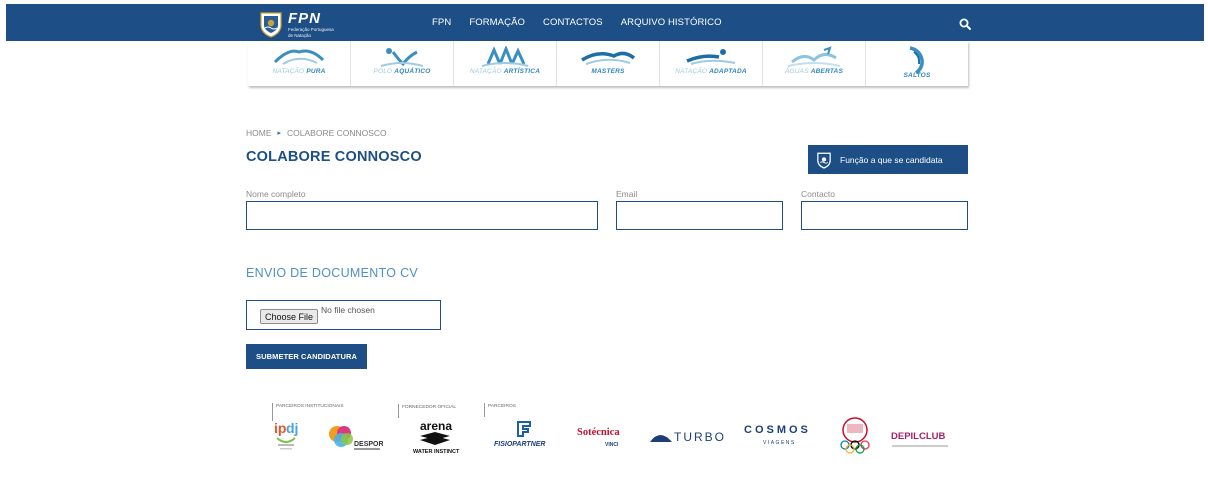  Describe the element at coordinates (299, 71) in the screenshot. I see `discipline-label: NATAÇÃO PURA` at that location.